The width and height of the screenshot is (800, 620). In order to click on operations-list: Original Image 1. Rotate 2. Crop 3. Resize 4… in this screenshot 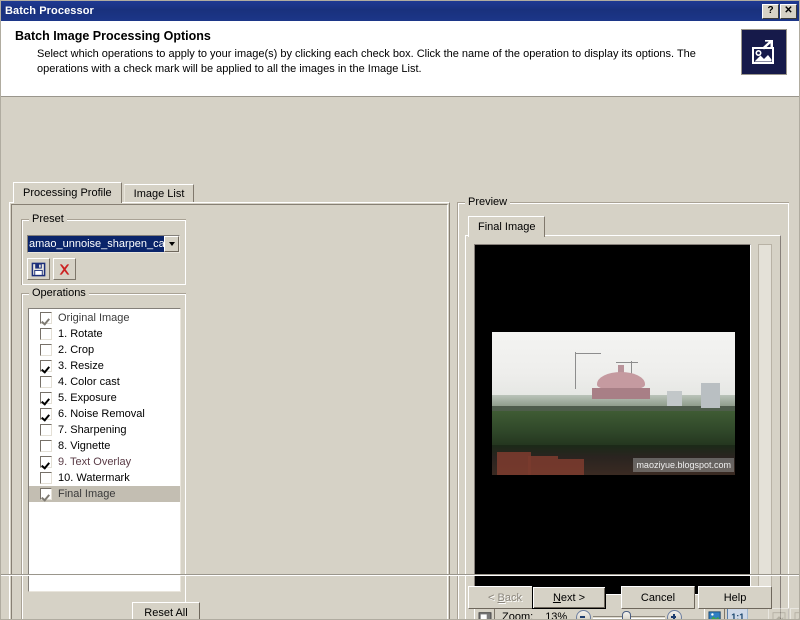, I will do `click(104, 450)`.